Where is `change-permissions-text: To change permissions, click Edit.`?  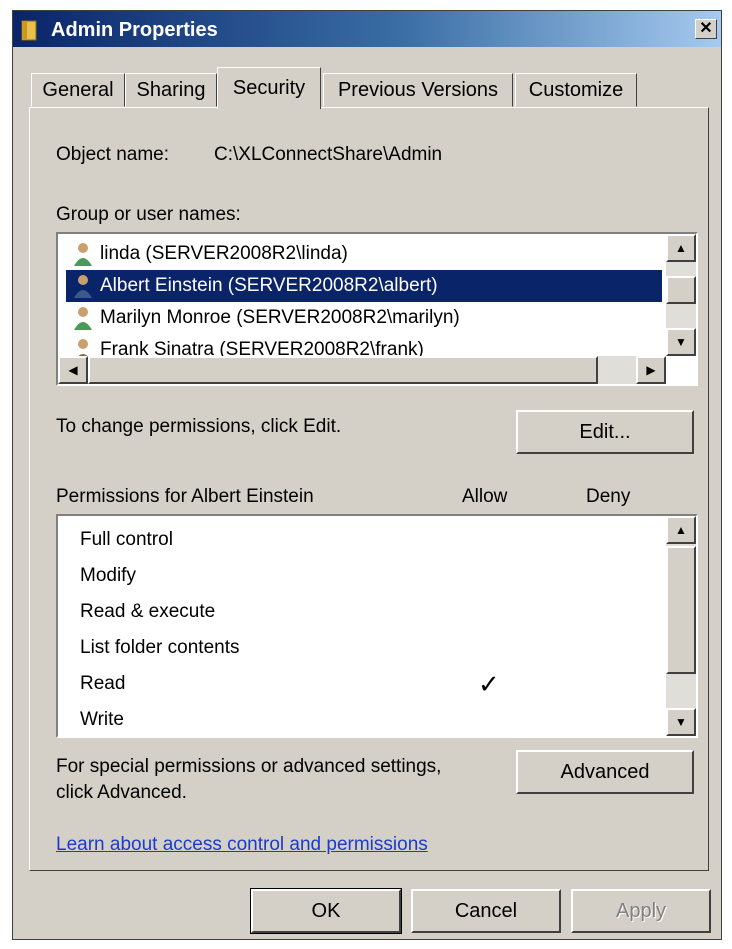
change-permissions-text: To change permissions, click Edit. is located at coordinates (199, 426).